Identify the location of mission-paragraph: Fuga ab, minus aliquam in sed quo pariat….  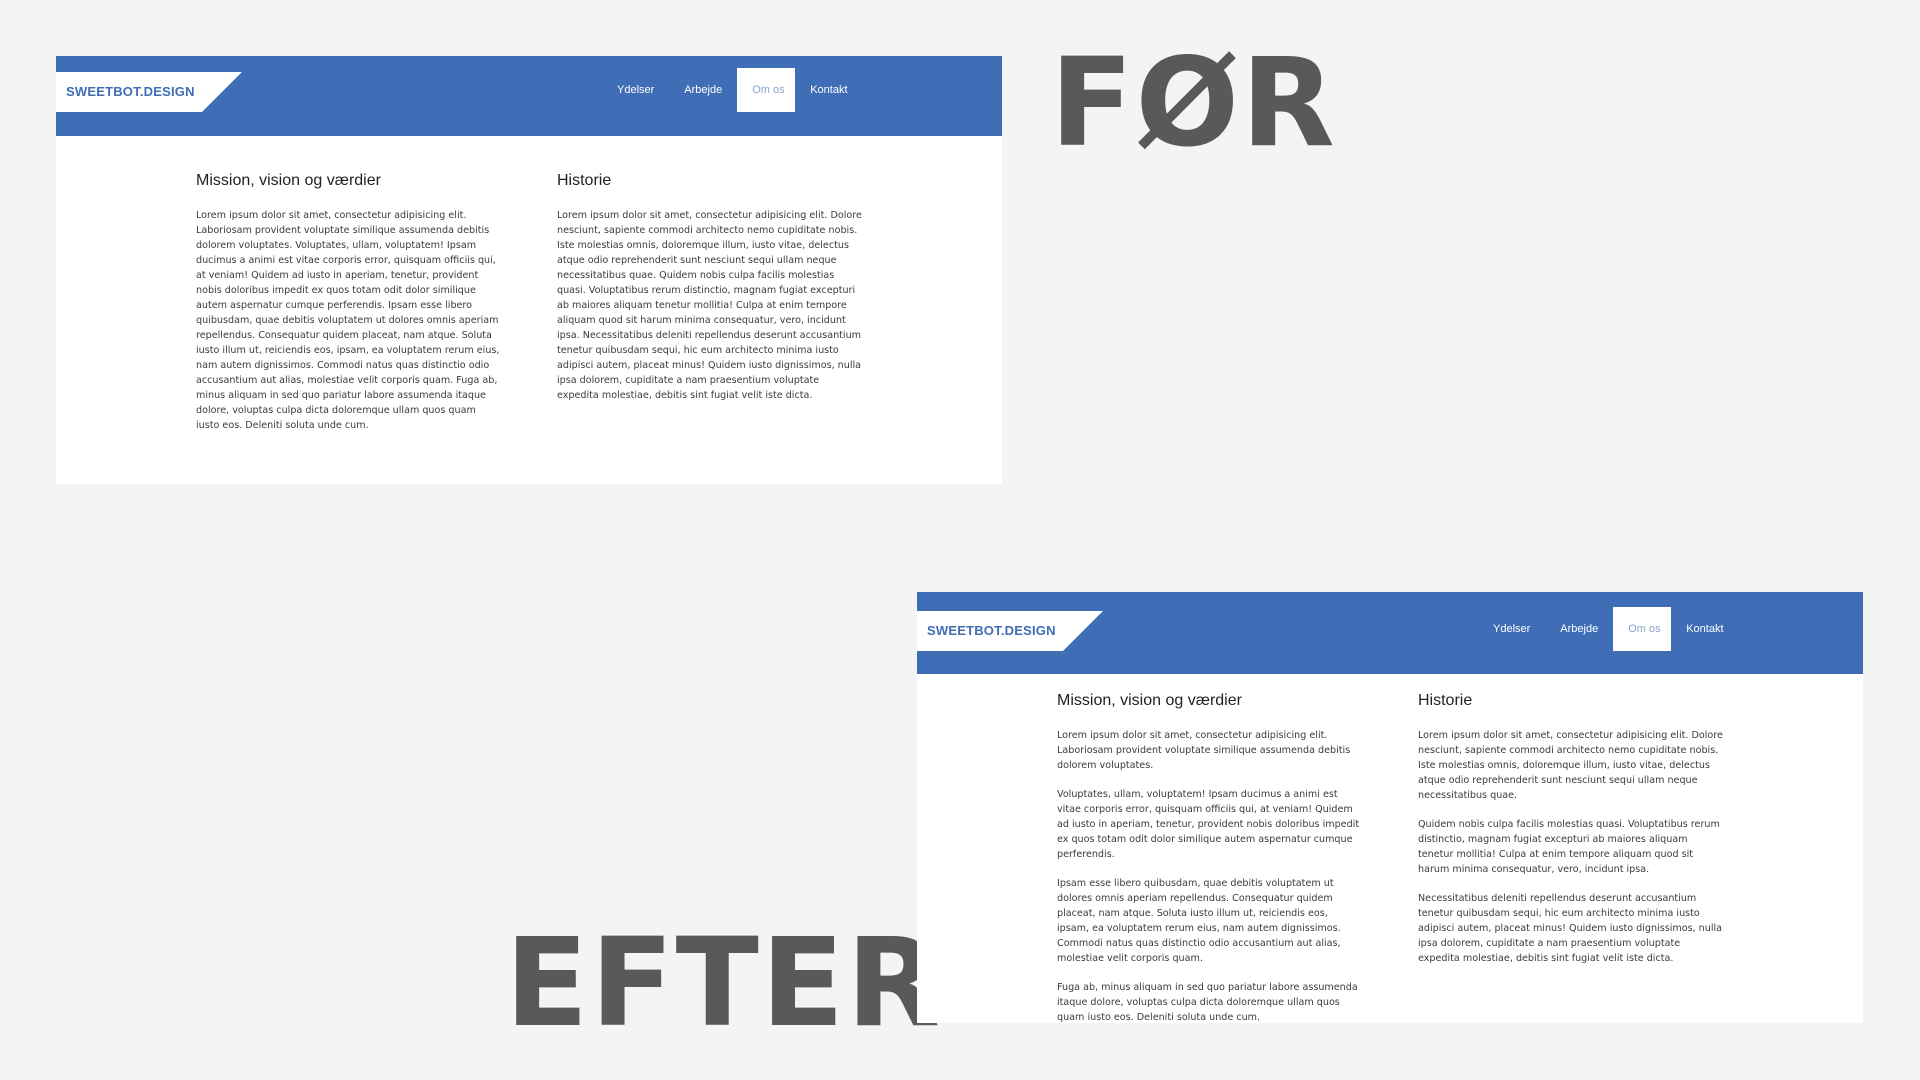
(1207, 1002).